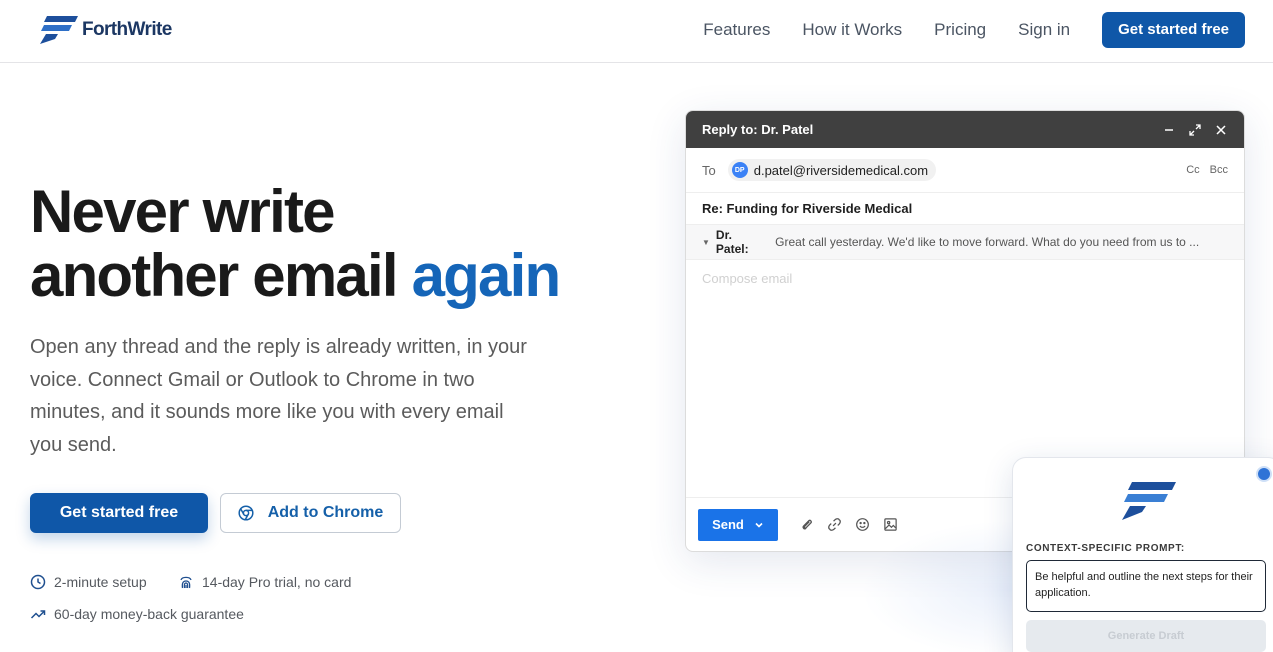  I want to click on hero-title-accent: again, so click(486, 275).